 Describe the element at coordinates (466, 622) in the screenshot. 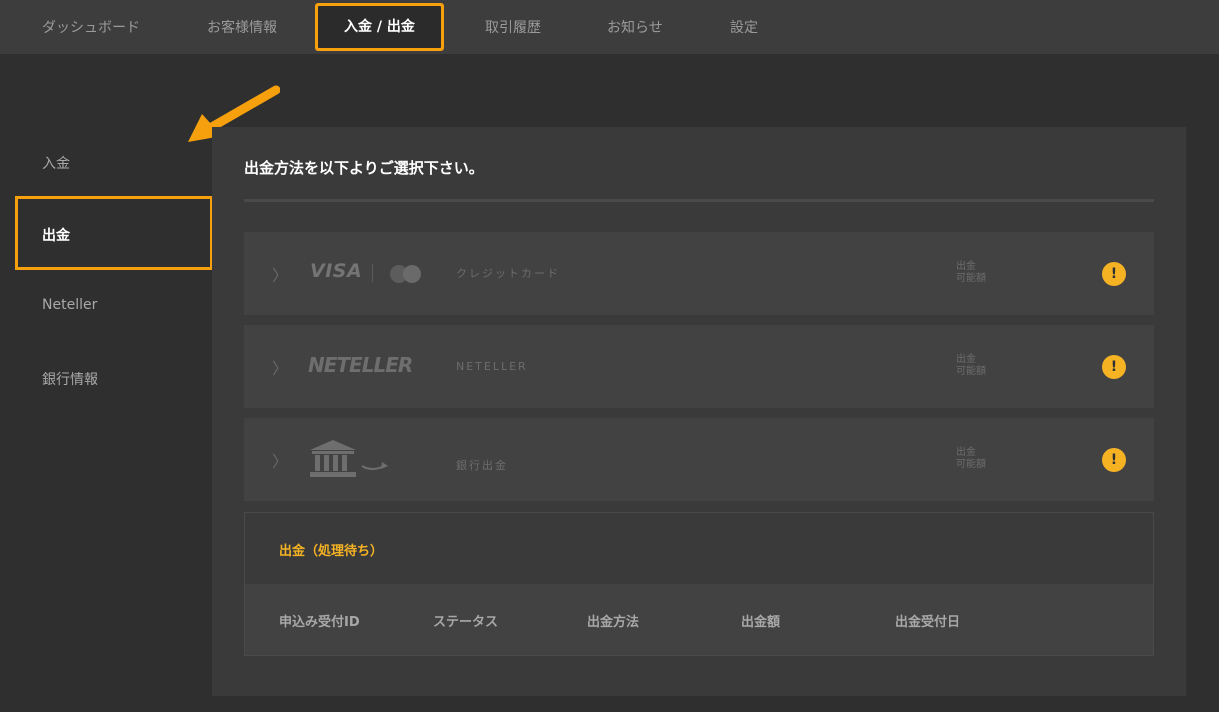

I see `column-status: ステータス` at that location.